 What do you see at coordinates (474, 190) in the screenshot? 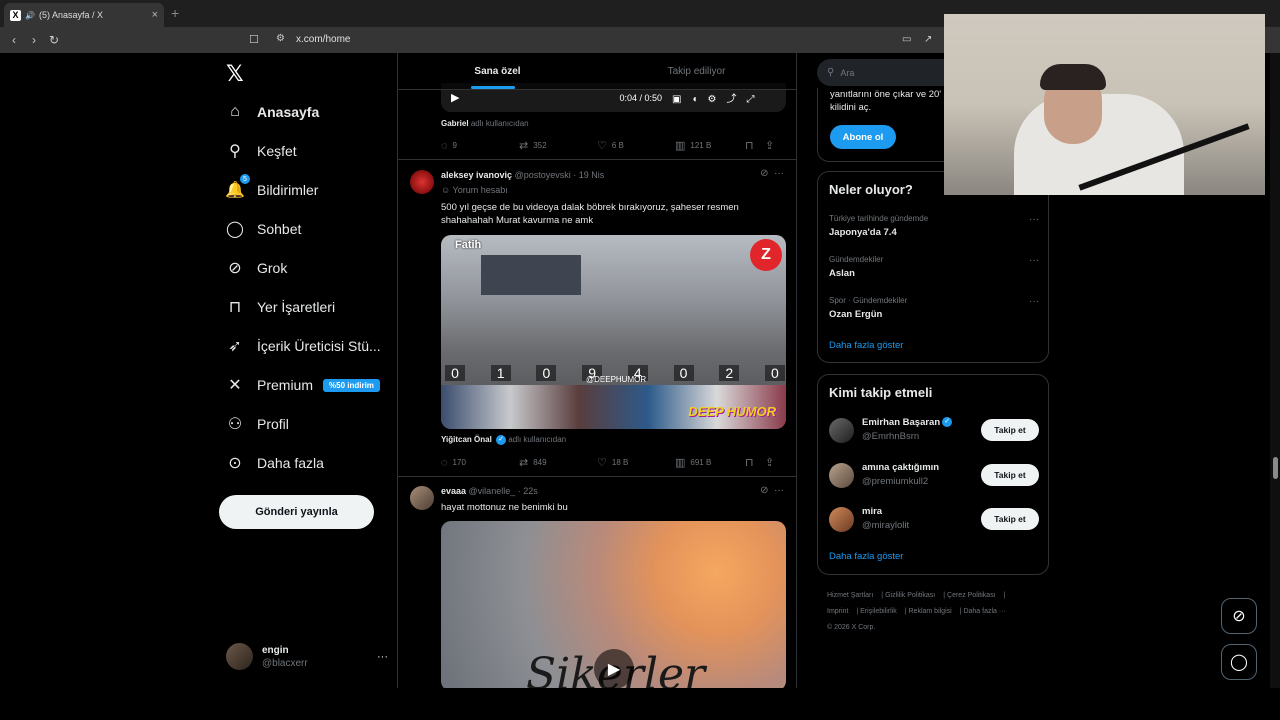
I see `account-label: ☺ Yorum hesabı` at bounding box center [474, 190].